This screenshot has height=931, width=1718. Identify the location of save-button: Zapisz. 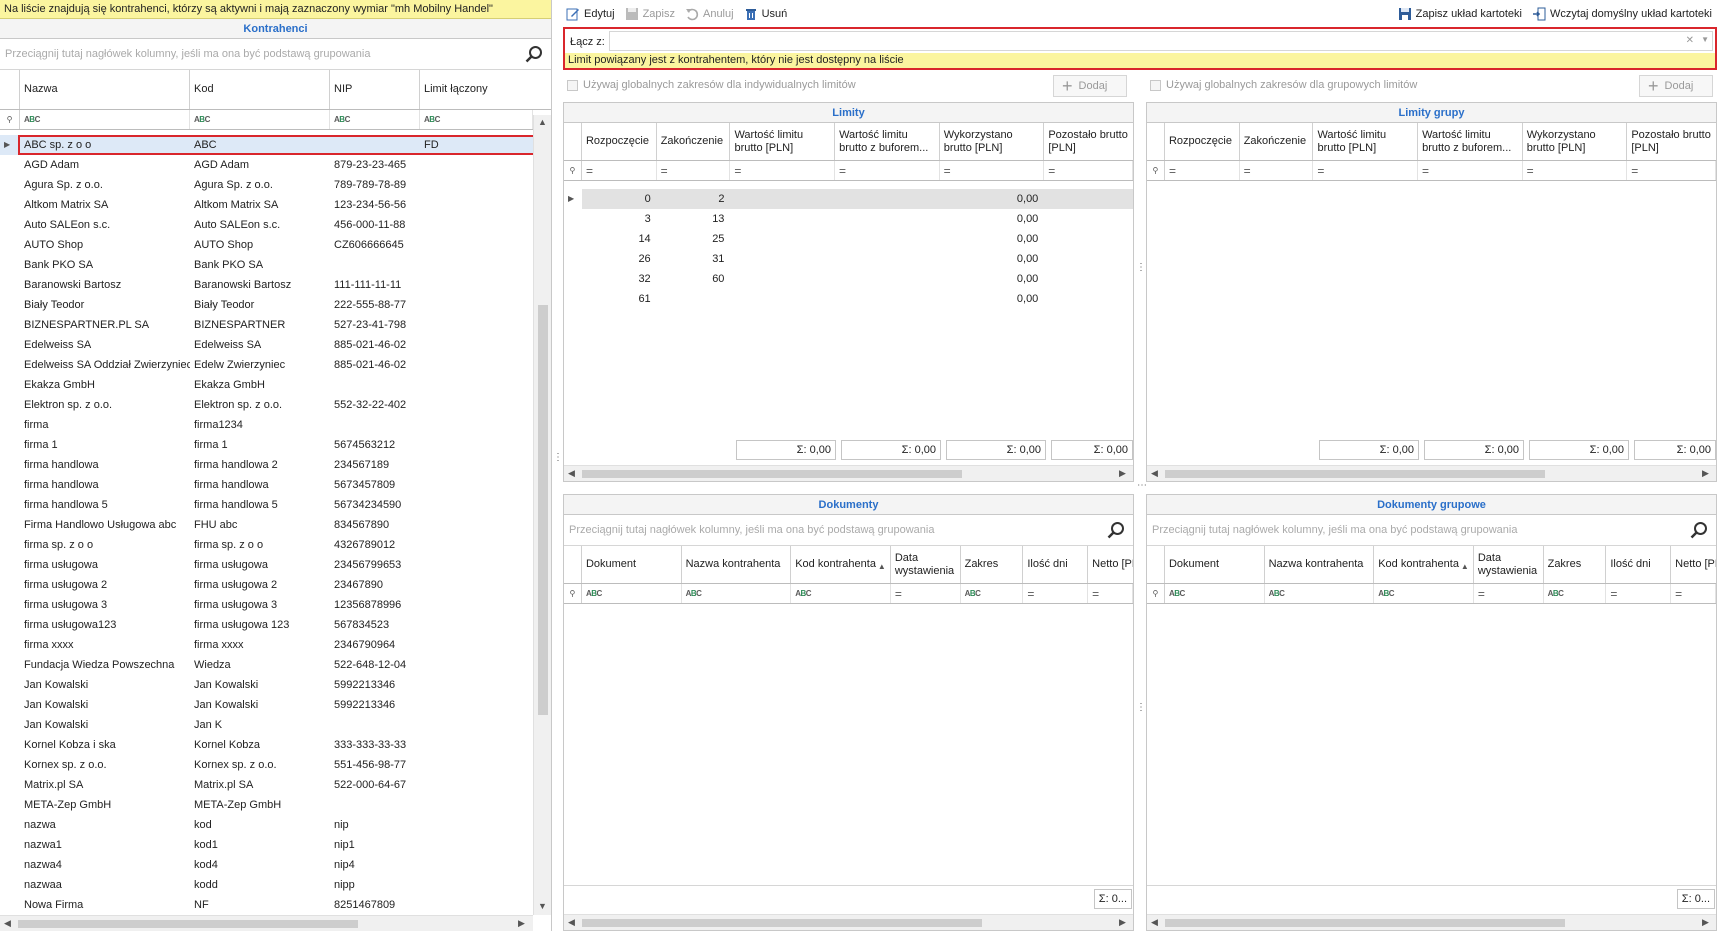
(650, 14).